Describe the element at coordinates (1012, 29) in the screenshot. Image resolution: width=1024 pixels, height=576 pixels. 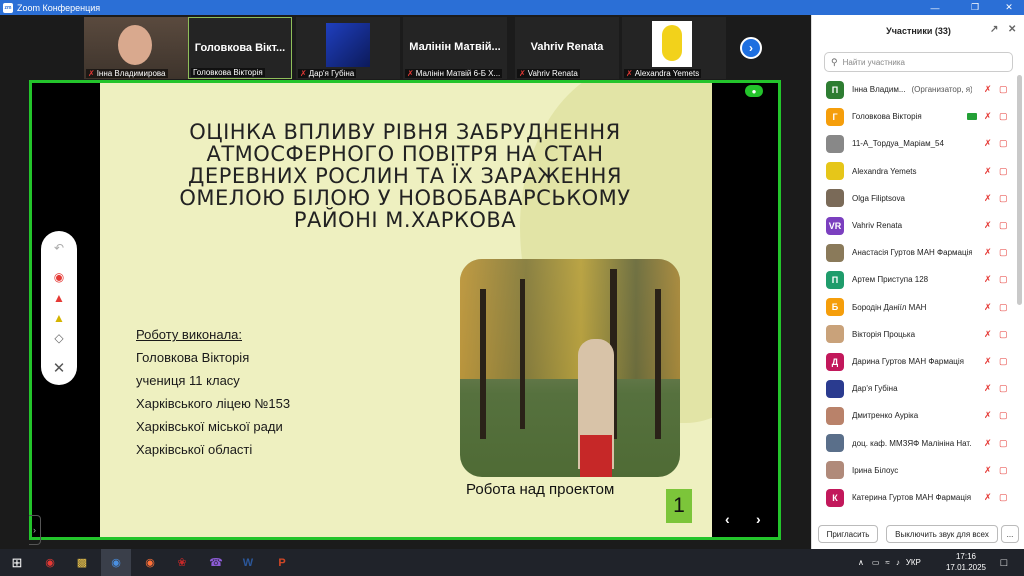
I see `close-panel-icon: ✕` at that location.